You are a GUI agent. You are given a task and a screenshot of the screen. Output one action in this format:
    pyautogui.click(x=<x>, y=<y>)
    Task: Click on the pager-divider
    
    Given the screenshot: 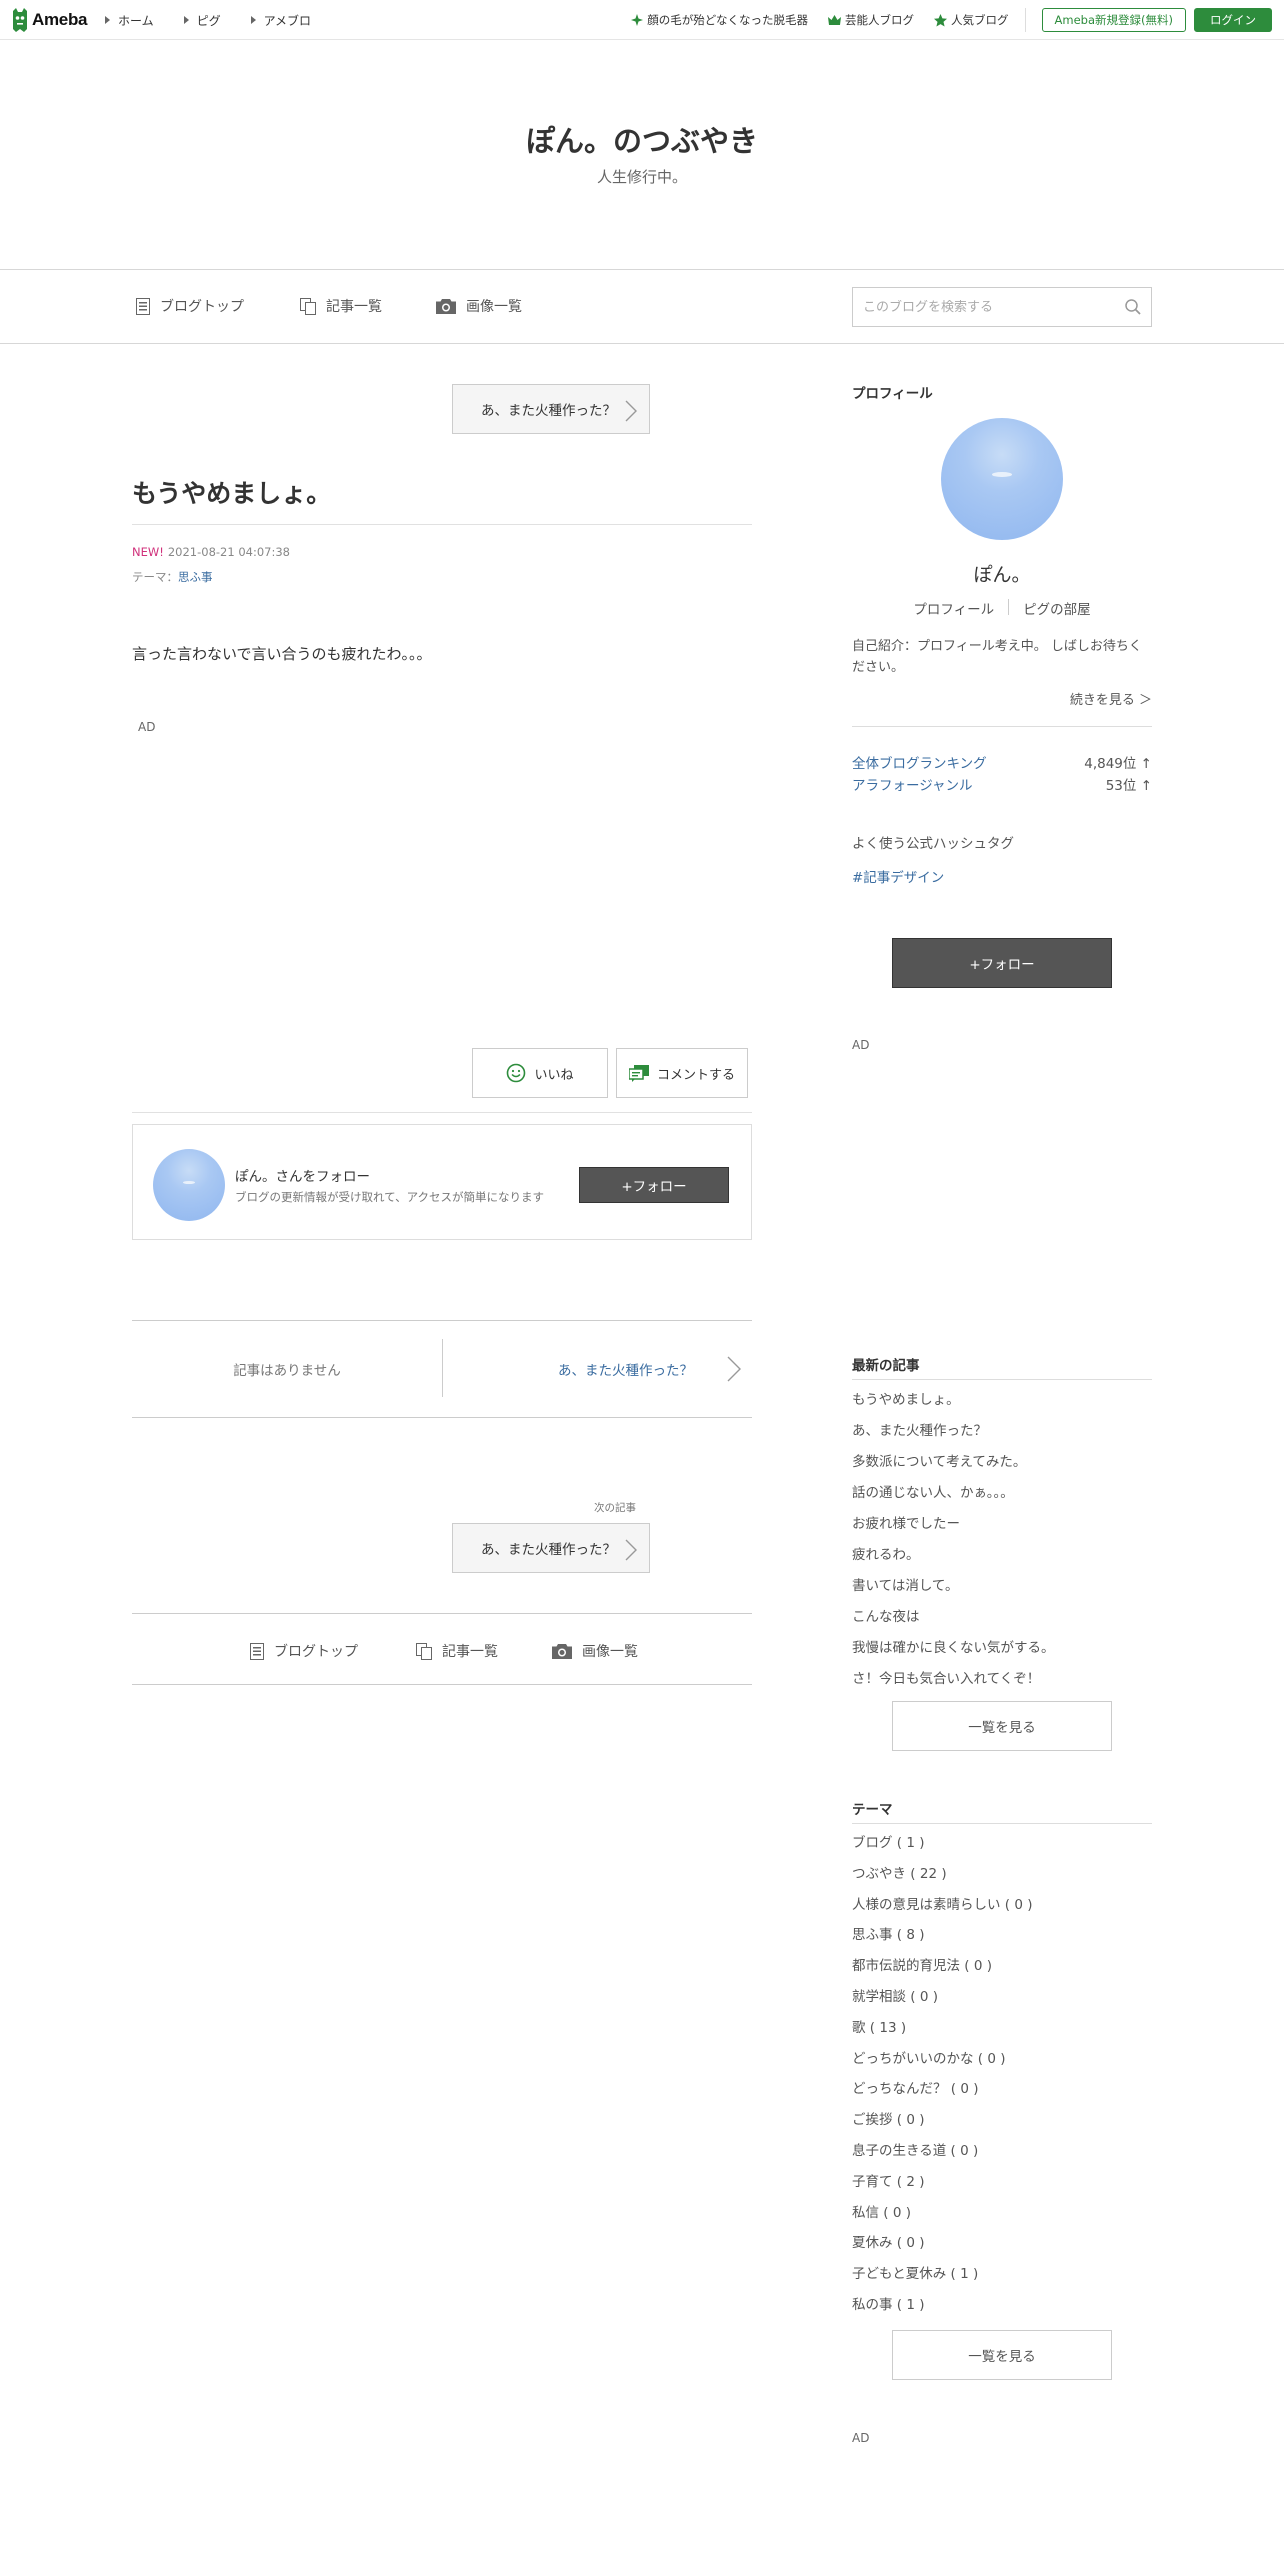 What is the action you would take?
    pyautogui.click(x=442, y=1368)
    